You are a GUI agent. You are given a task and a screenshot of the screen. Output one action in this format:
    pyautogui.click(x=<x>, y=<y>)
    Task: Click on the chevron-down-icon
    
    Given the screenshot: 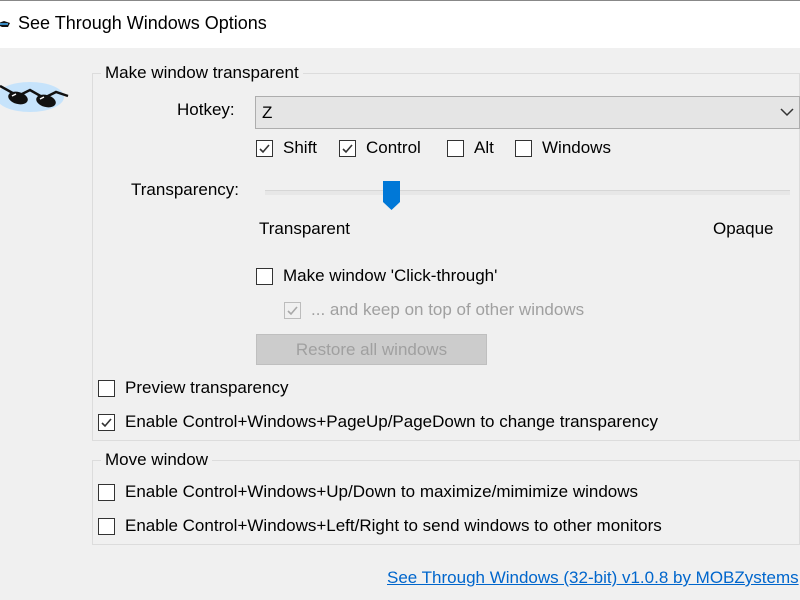 What is the action you would take?
    pyautogui.click(x=787, y=112)
    